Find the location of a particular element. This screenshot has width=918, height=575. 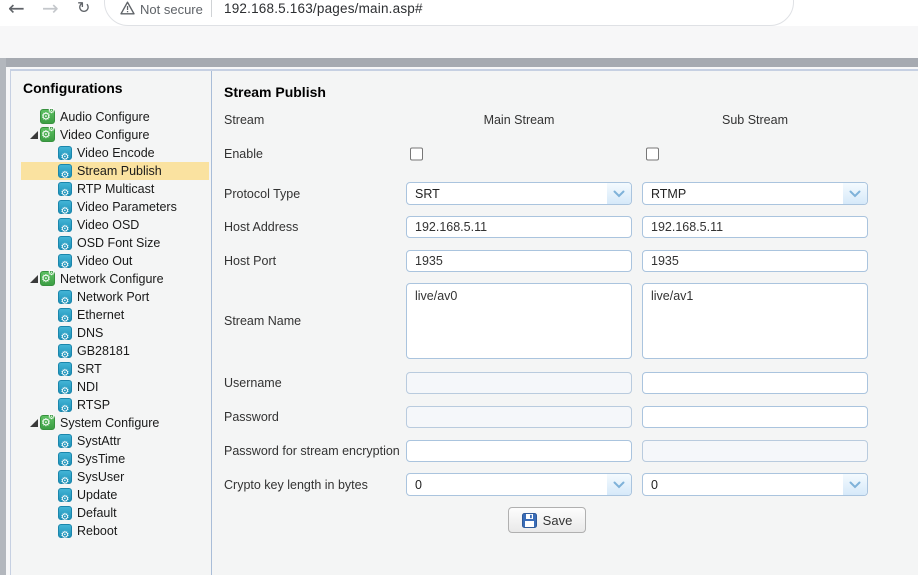

sidebar-item-network-port: ⚙ Network Port is located at coordinates (111, 297).